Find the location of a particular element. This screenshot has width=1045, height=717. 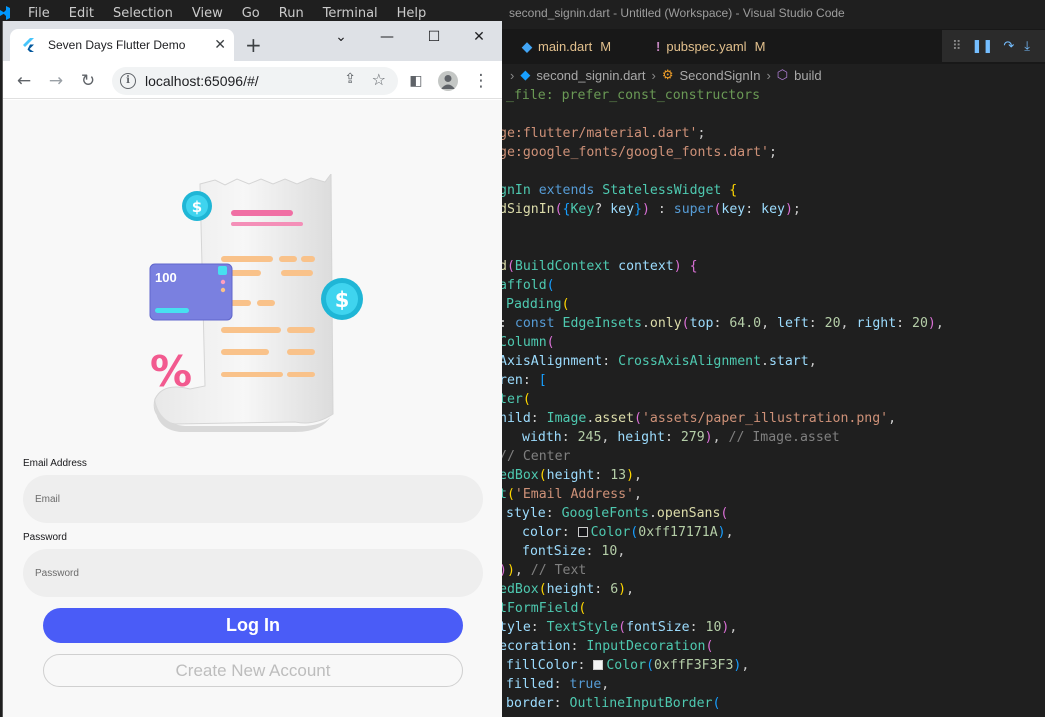

minimize-icon: — is located at coordinates (387, 37).